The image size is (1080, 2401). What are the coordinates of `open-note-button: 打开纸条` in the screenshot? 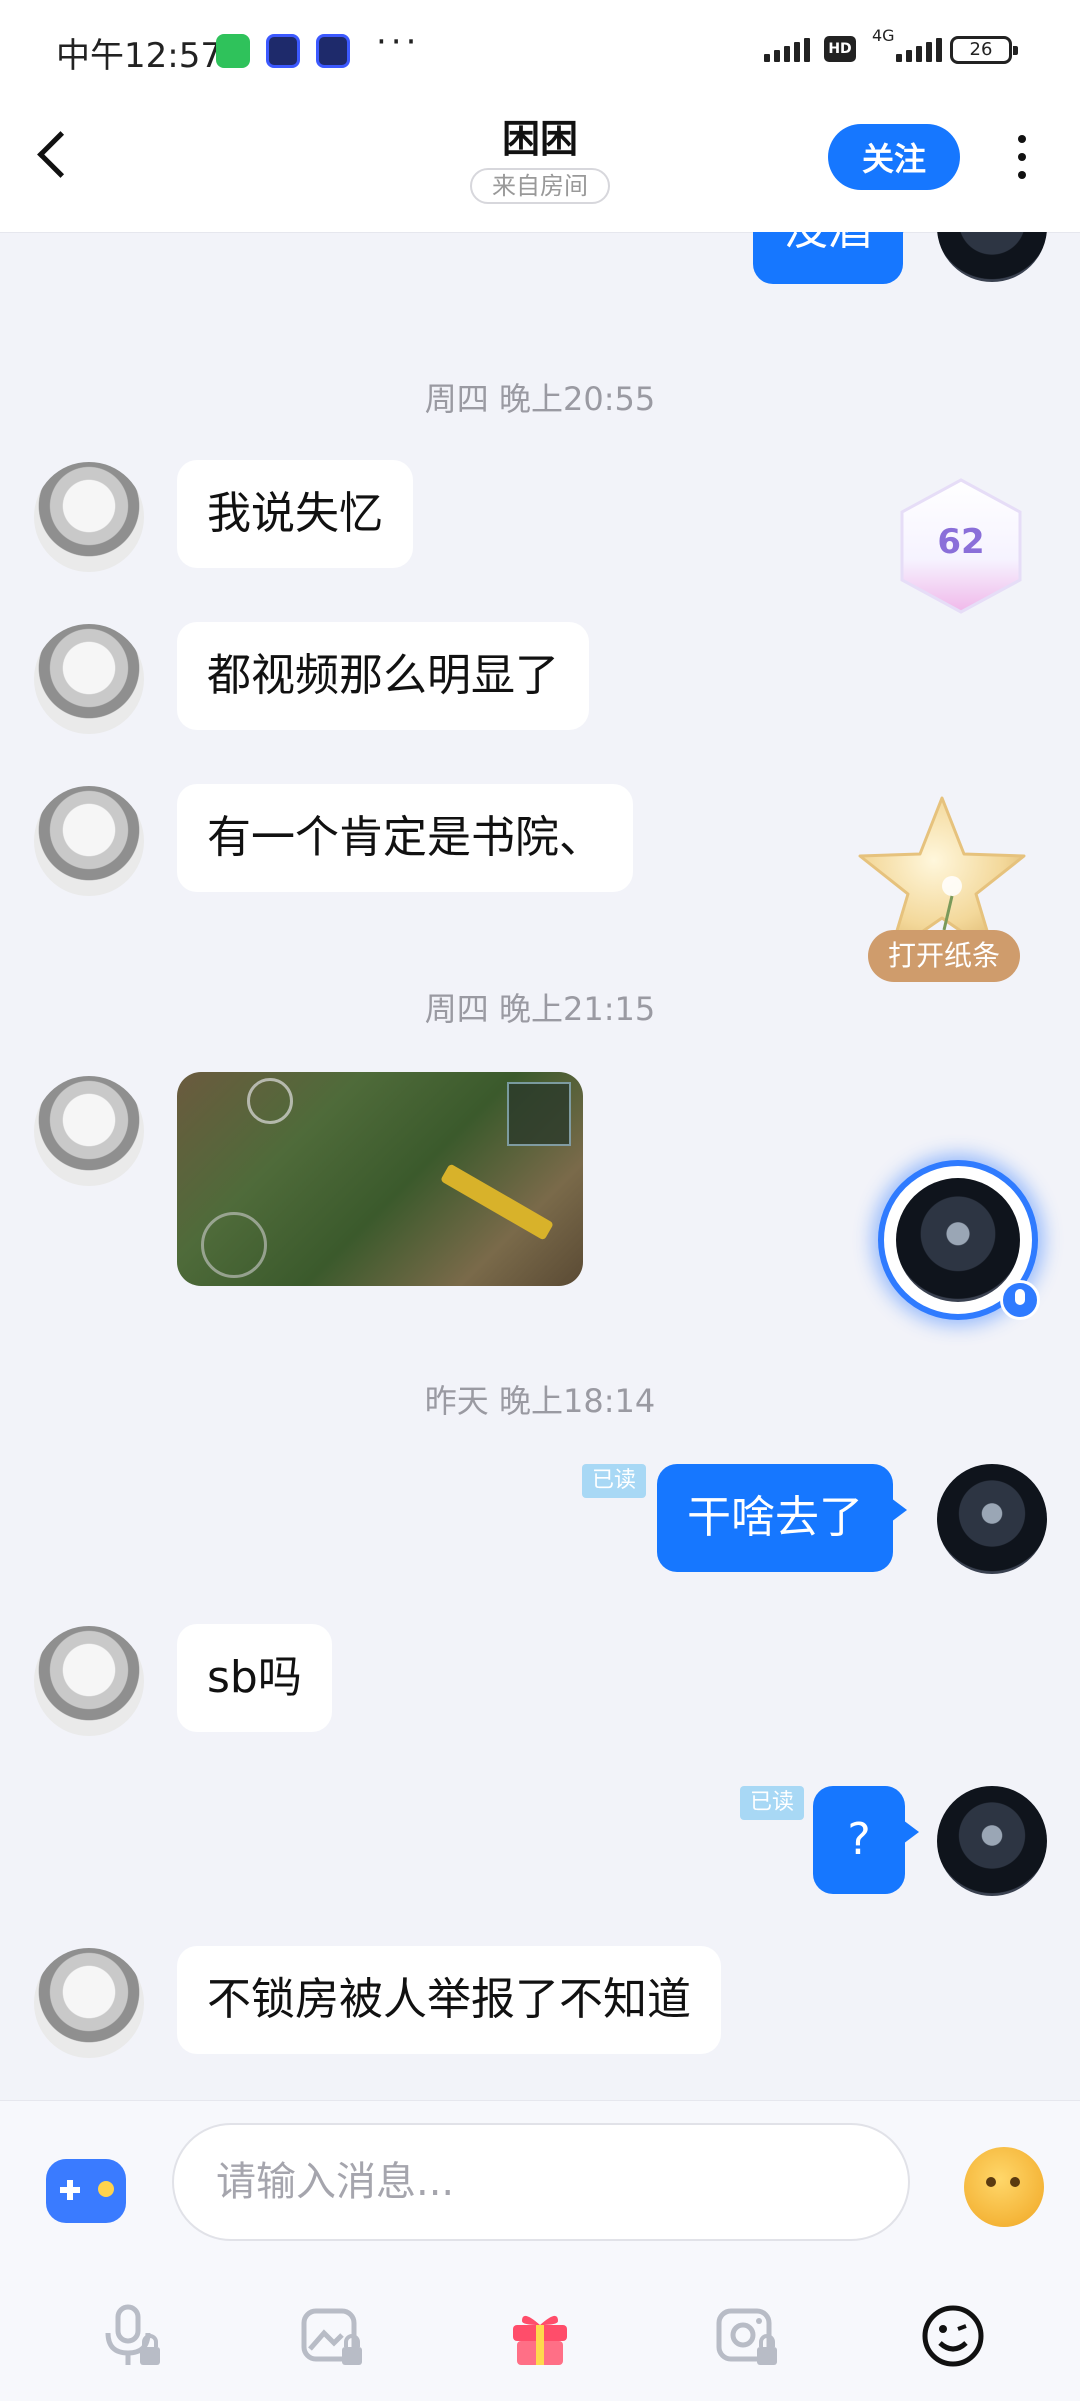 It's located at (944, 956).